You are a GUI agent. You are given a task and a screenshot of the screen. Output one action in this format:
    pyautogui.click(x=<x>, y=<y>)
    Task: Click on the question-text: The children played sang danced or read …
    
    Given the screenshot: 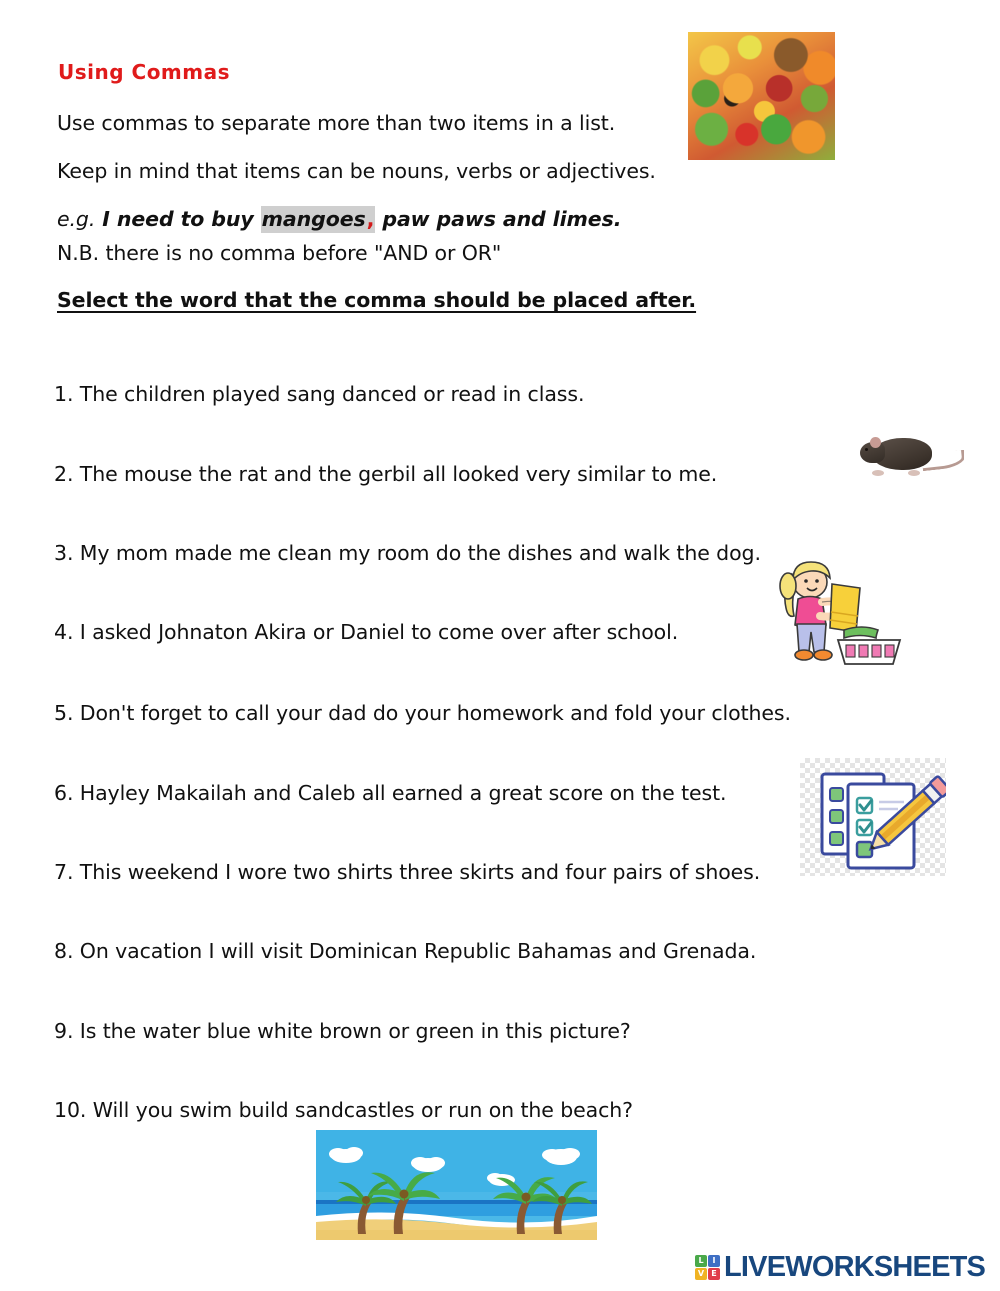 What is the action you would take?
    pyautogui.click(x=332, y=394)
    